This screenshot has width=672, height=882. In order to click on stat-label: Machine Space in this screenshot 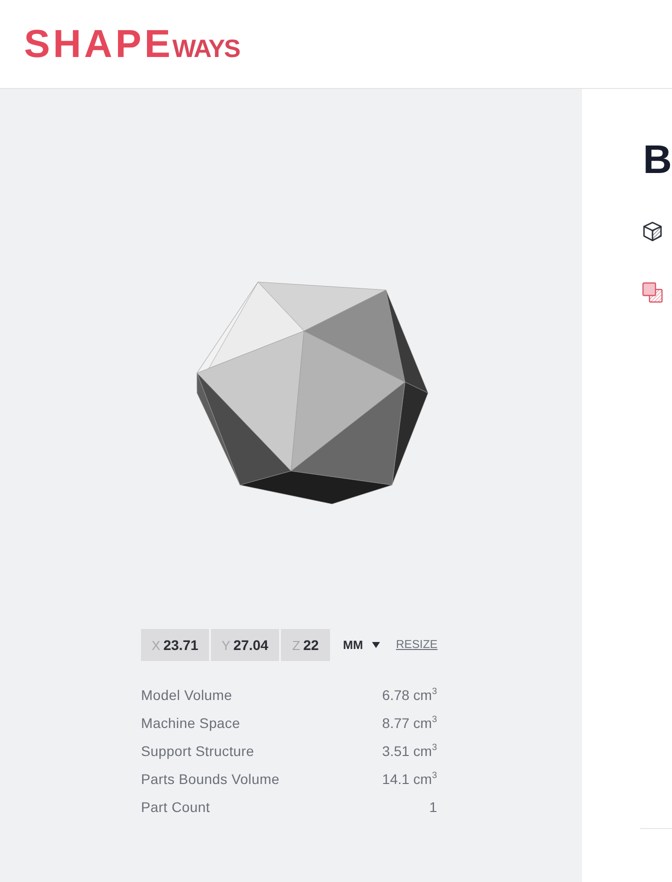, I will do `click(190, 723)`.